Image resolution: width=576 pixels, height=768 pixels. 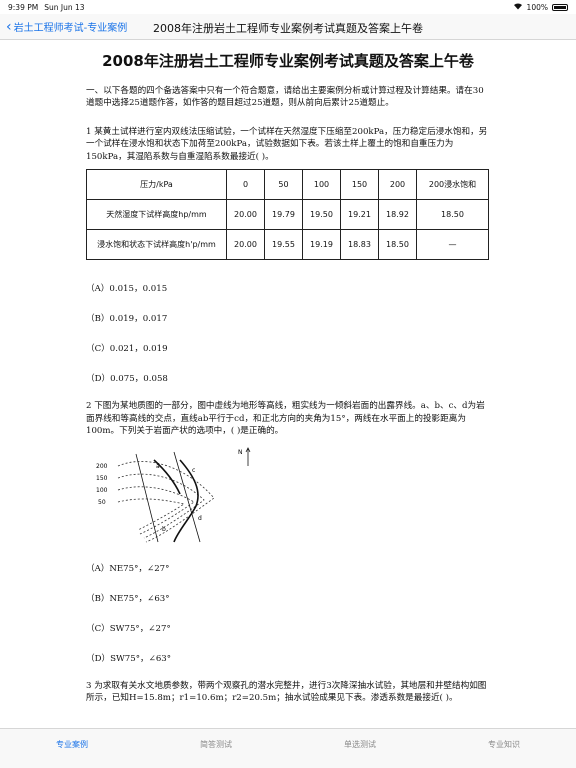 What do you see at coordinates (156, 185) in the screenshot?
I see `table-cell: 压力/kPa` at bounding box center [156, 185].